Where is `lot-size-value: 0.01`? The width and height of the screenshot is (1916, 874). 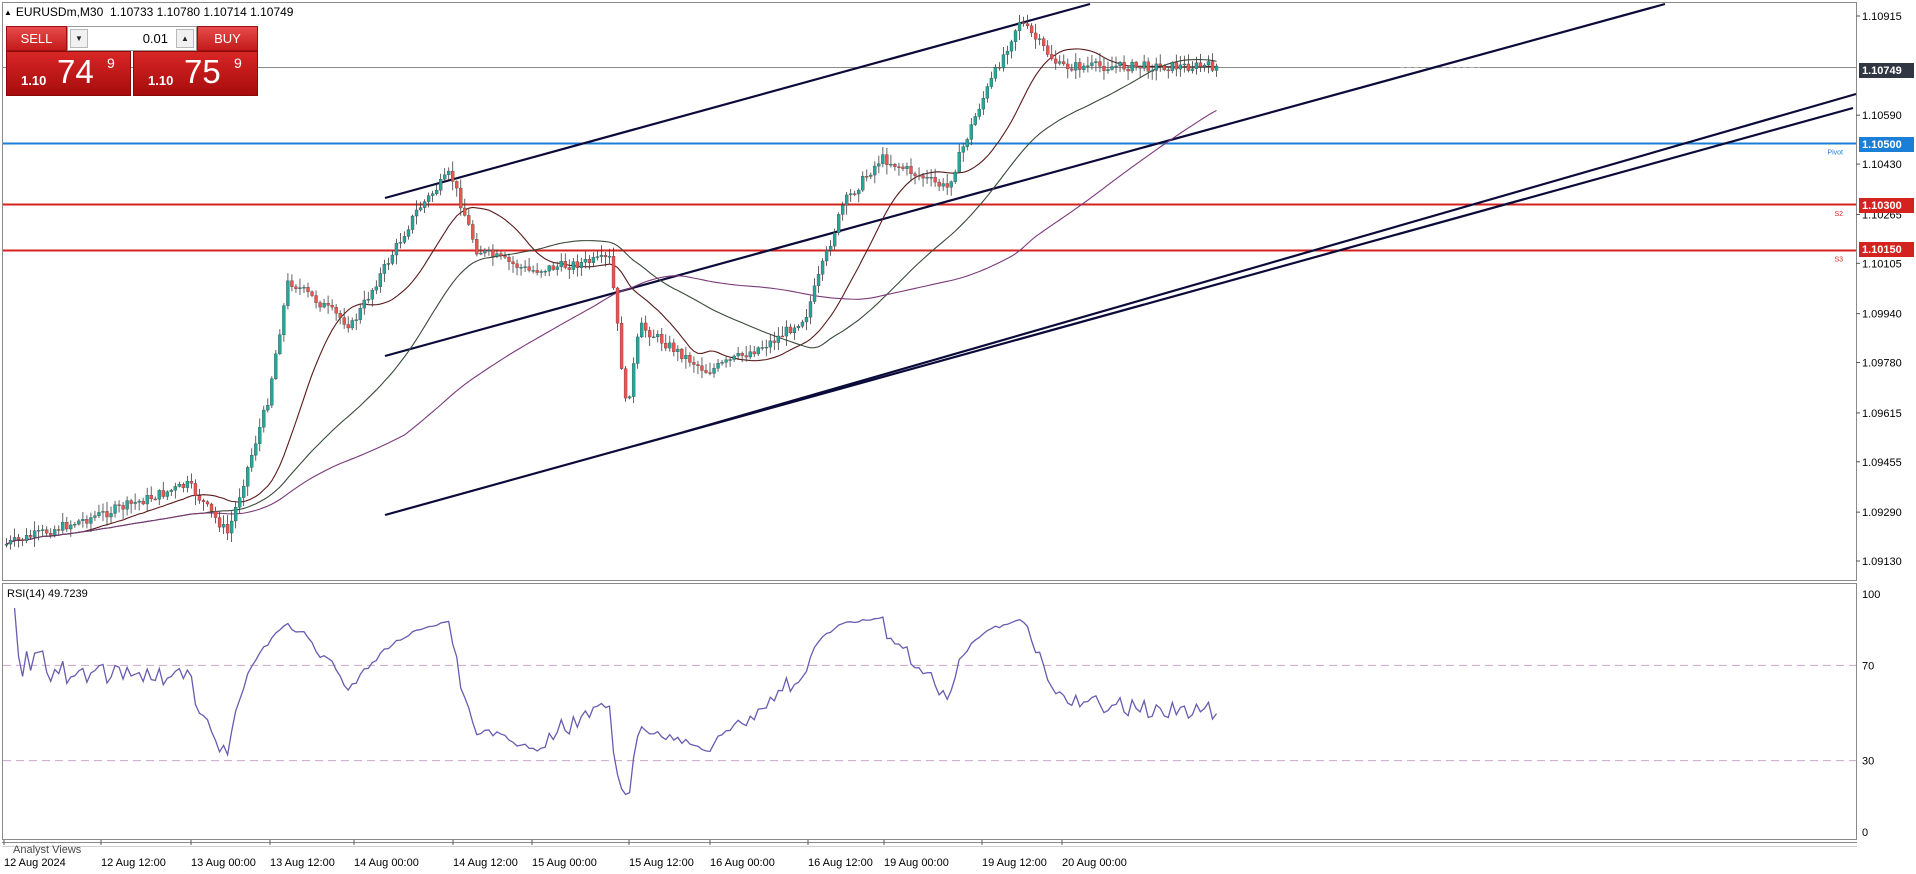 lot-size-value: 0.01 is located at coordinates (130, 38).